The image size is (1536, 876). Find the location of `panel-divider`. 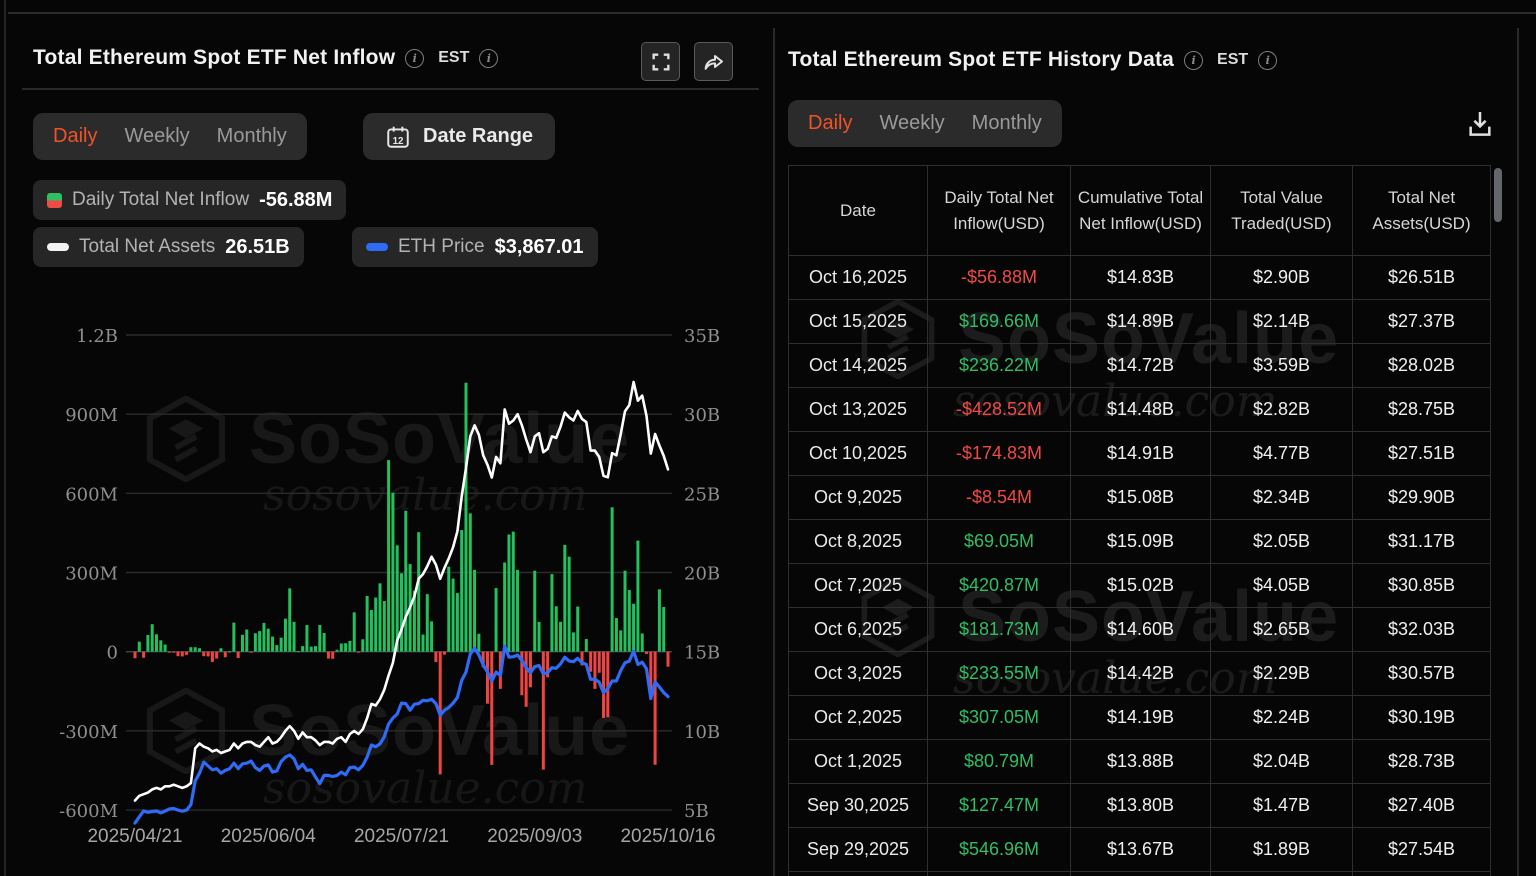

panel-divider is located at coordinates (774, 452).